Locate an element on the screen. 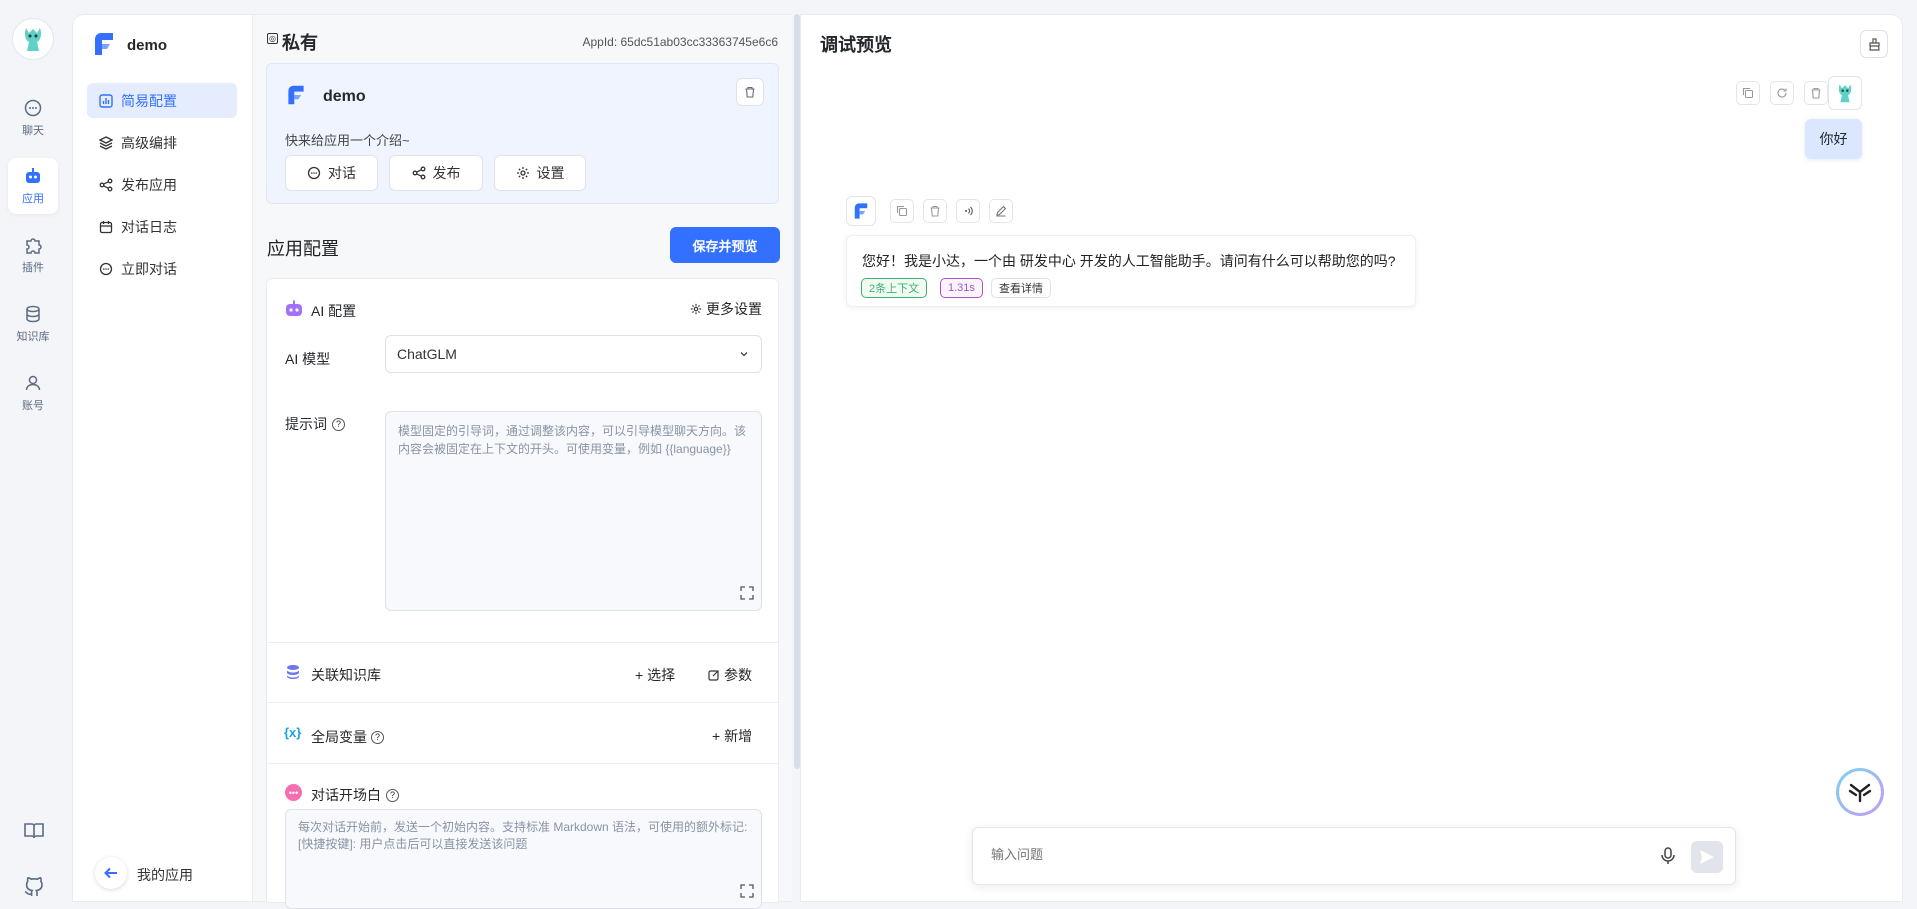 The width and height of the screenshot is (1917, 909). rail-item-knowledge: 知识库 is located at coordinates (33, 324).